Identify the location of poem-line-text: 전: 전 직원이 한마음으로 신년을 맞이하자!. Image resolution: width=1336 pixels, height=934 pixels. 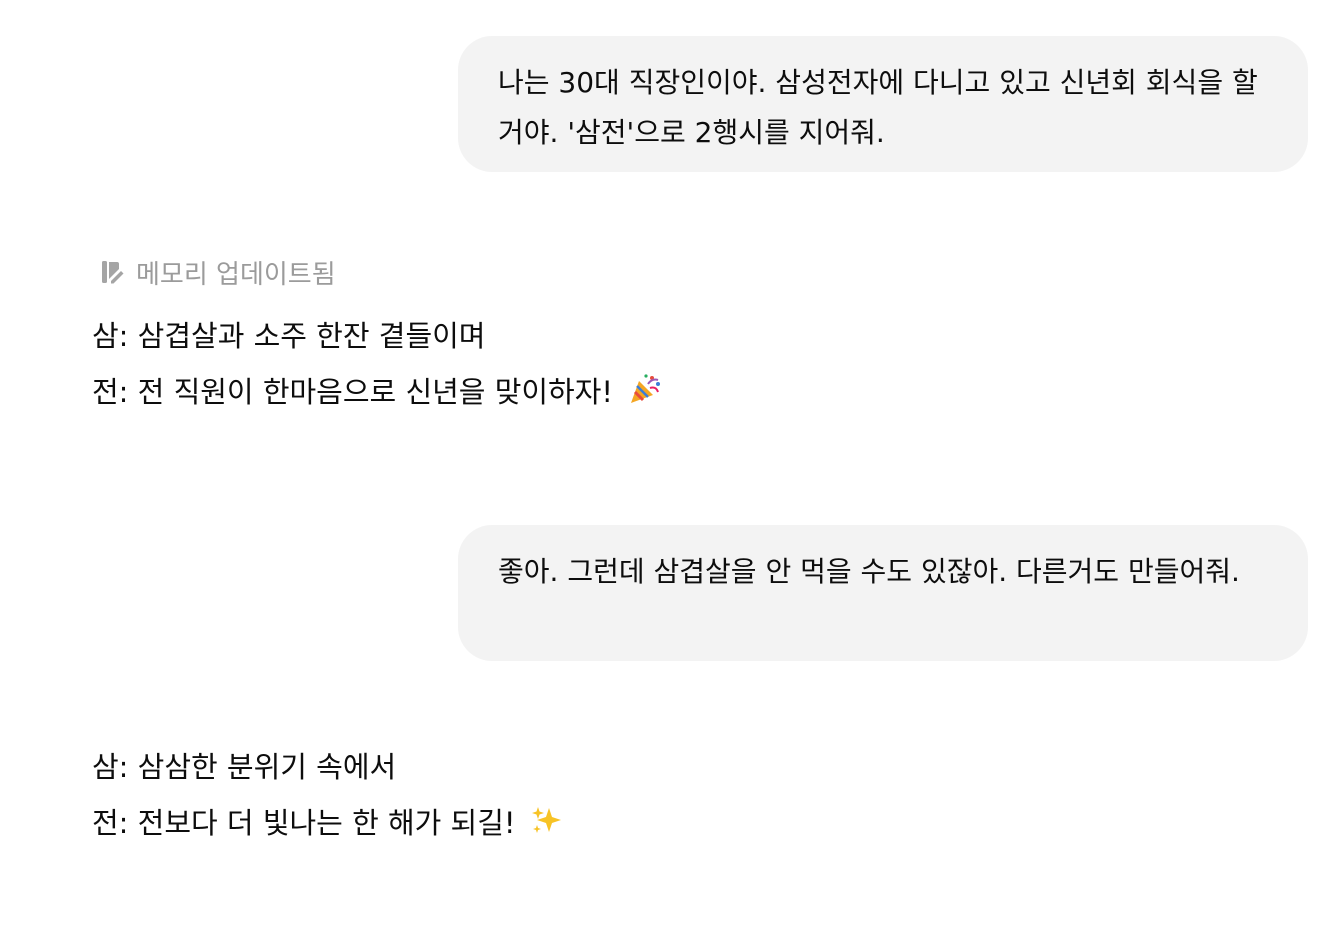
(353, 392).